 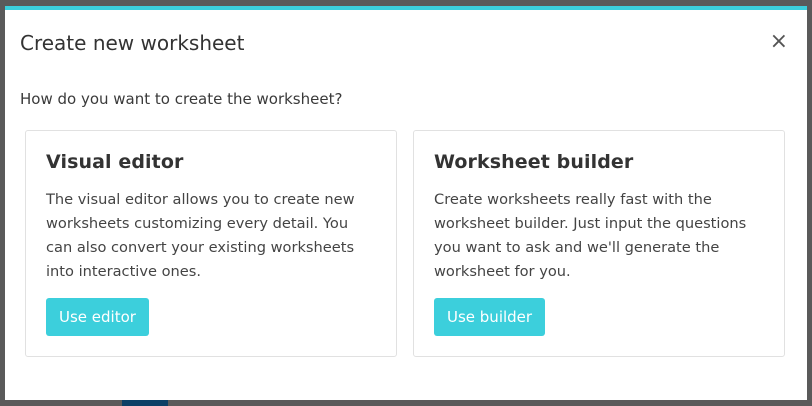 What do you see at coordinates (779, 42) in the screenshot?
I see `close-icon: ×` at bounding box center [779, 42].